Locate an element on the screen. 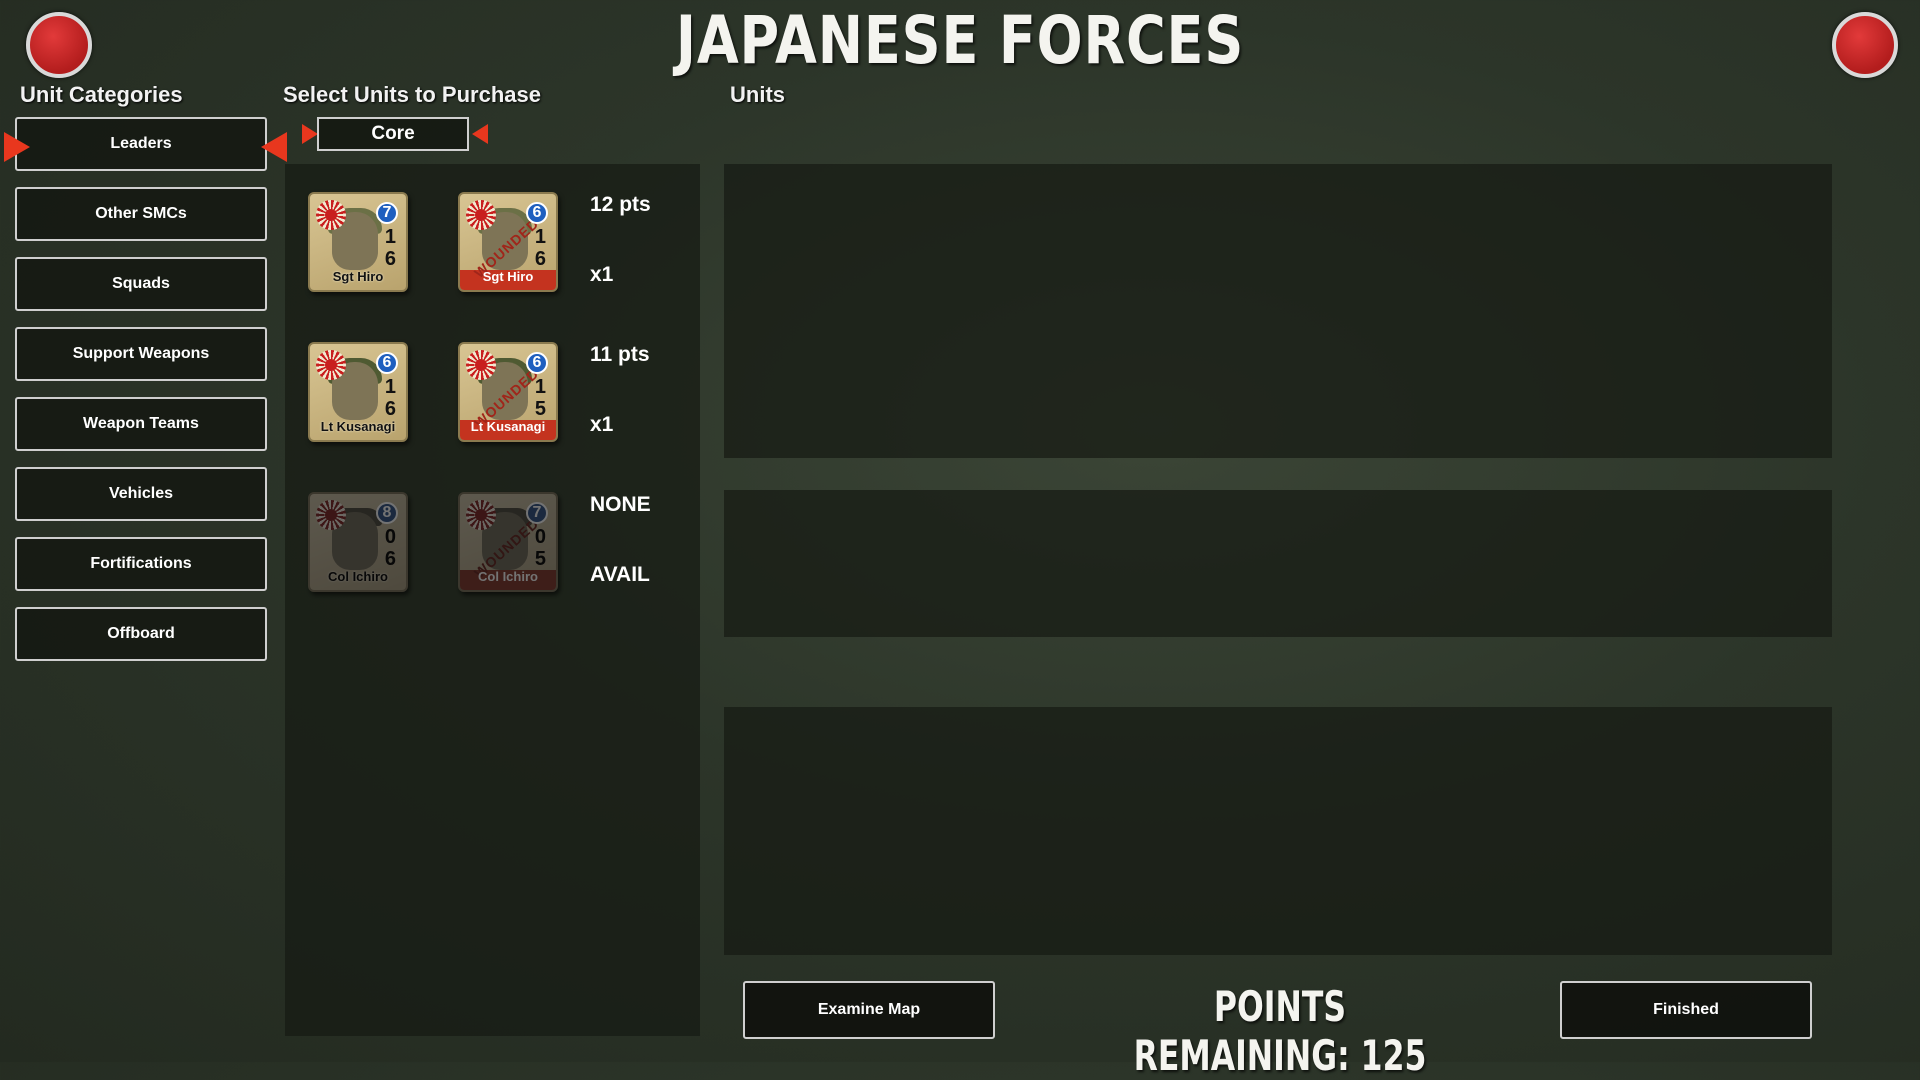 The image size is (1920, 1080). unit-counter-lt-kusanagi-wounded: WOUNDED 6 1 5 Lt Kusanagi is located at coordinates (508, 392).